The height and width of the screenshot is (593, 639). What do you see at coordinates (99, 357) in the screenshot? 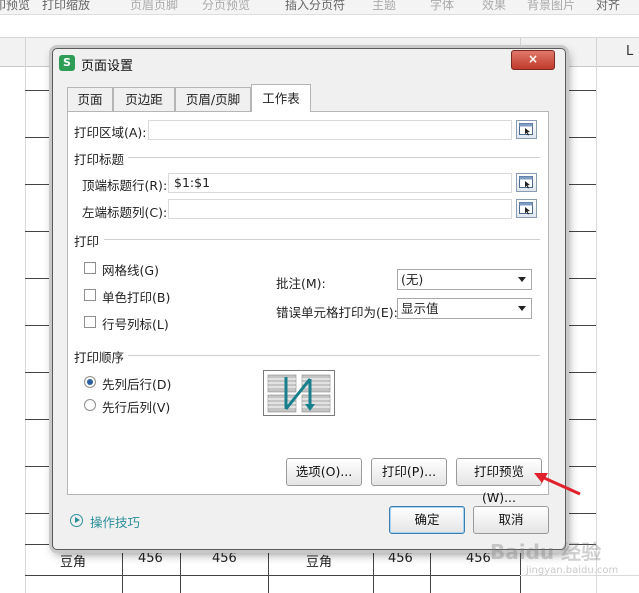
I see `page-order-section-label: 打印顺序` at bounding box center [99, 357].